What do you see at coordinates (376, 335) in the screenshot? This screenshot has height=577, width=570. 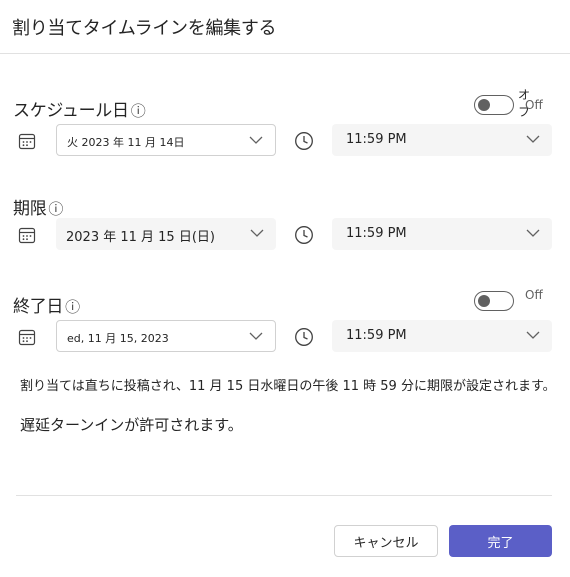 I see `close-time-value: 11:59 PM` at bounding box center [376, 335].